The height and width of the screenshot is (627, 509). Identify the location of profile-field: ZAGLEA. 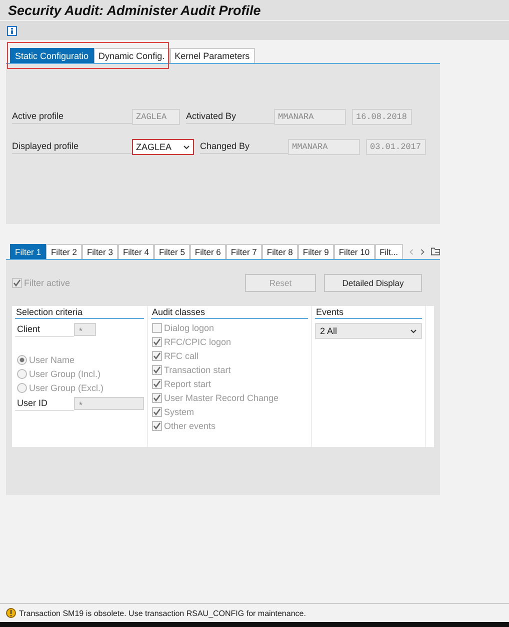
(156, 117).